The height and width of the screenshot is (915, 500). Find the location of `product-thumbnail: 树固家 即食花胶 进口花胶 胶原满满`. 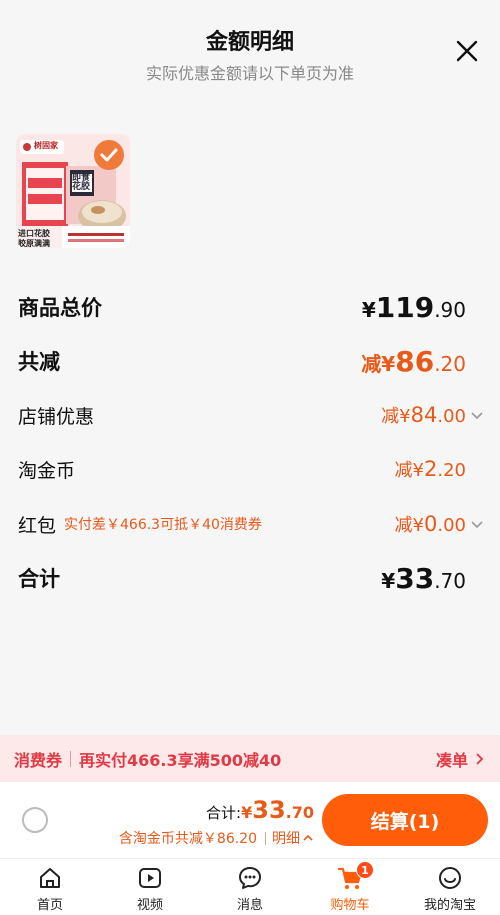

product-thumbnail: 树固家 即食花胶 进口花胶 胶原满满 is located at coordinates (73, 191).